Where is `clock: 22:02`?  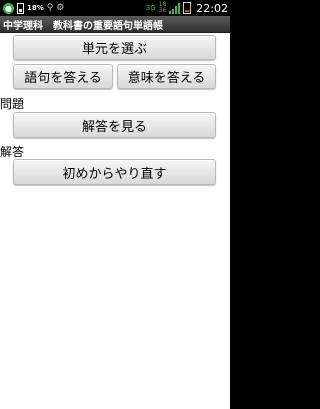 clock: 22:02 is located at coordinates (212, 8).